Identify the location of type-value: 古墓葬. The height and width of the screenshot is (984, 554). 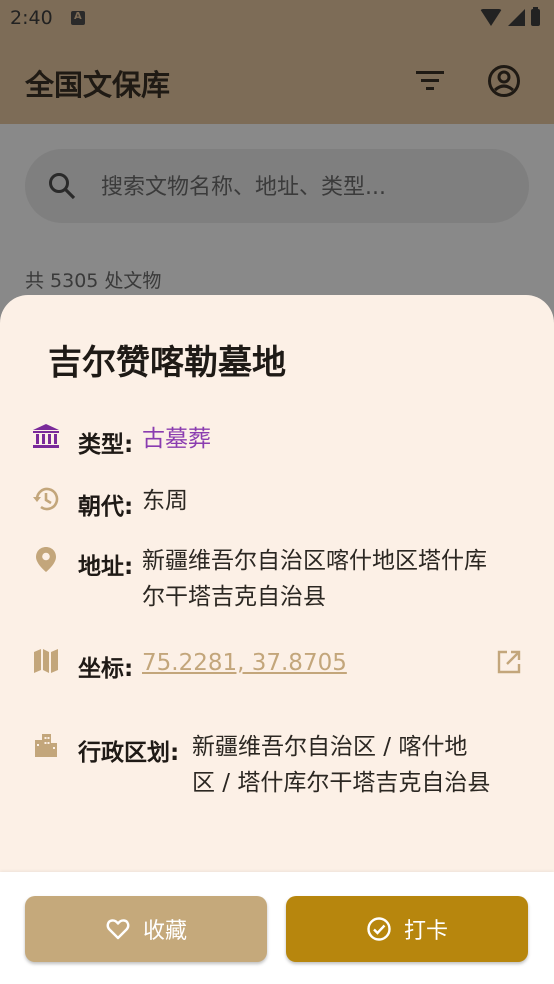
(176, 439).